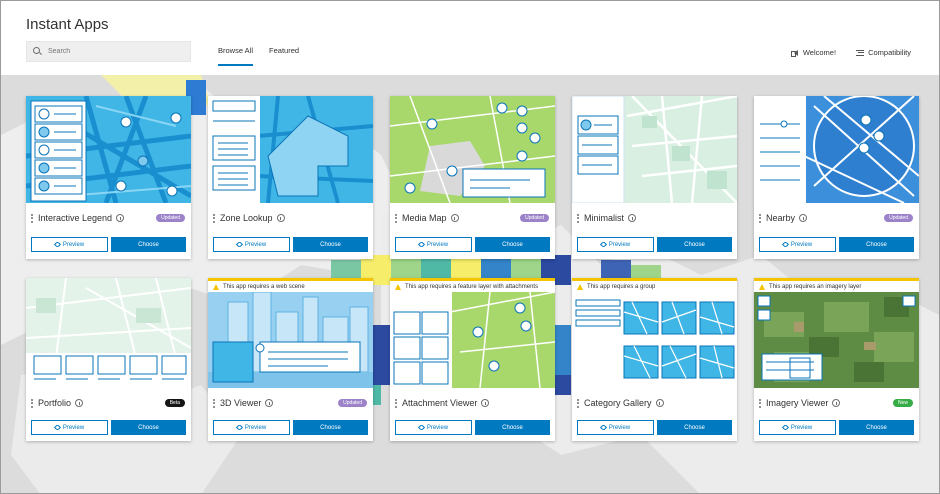 This screenshot has height=494, width=940. What do you see at coordinates (236, 56) in the screenshot?
I see `tab-browse-all: Browse All` at bounding box center [236, 56].